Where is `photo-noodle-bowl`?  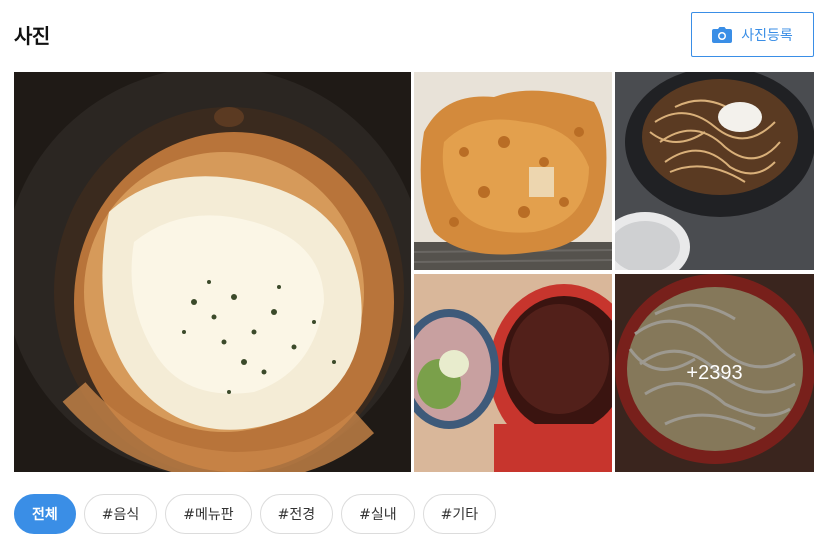
photo-noodle-bowl is located at coordinates (714, 171).